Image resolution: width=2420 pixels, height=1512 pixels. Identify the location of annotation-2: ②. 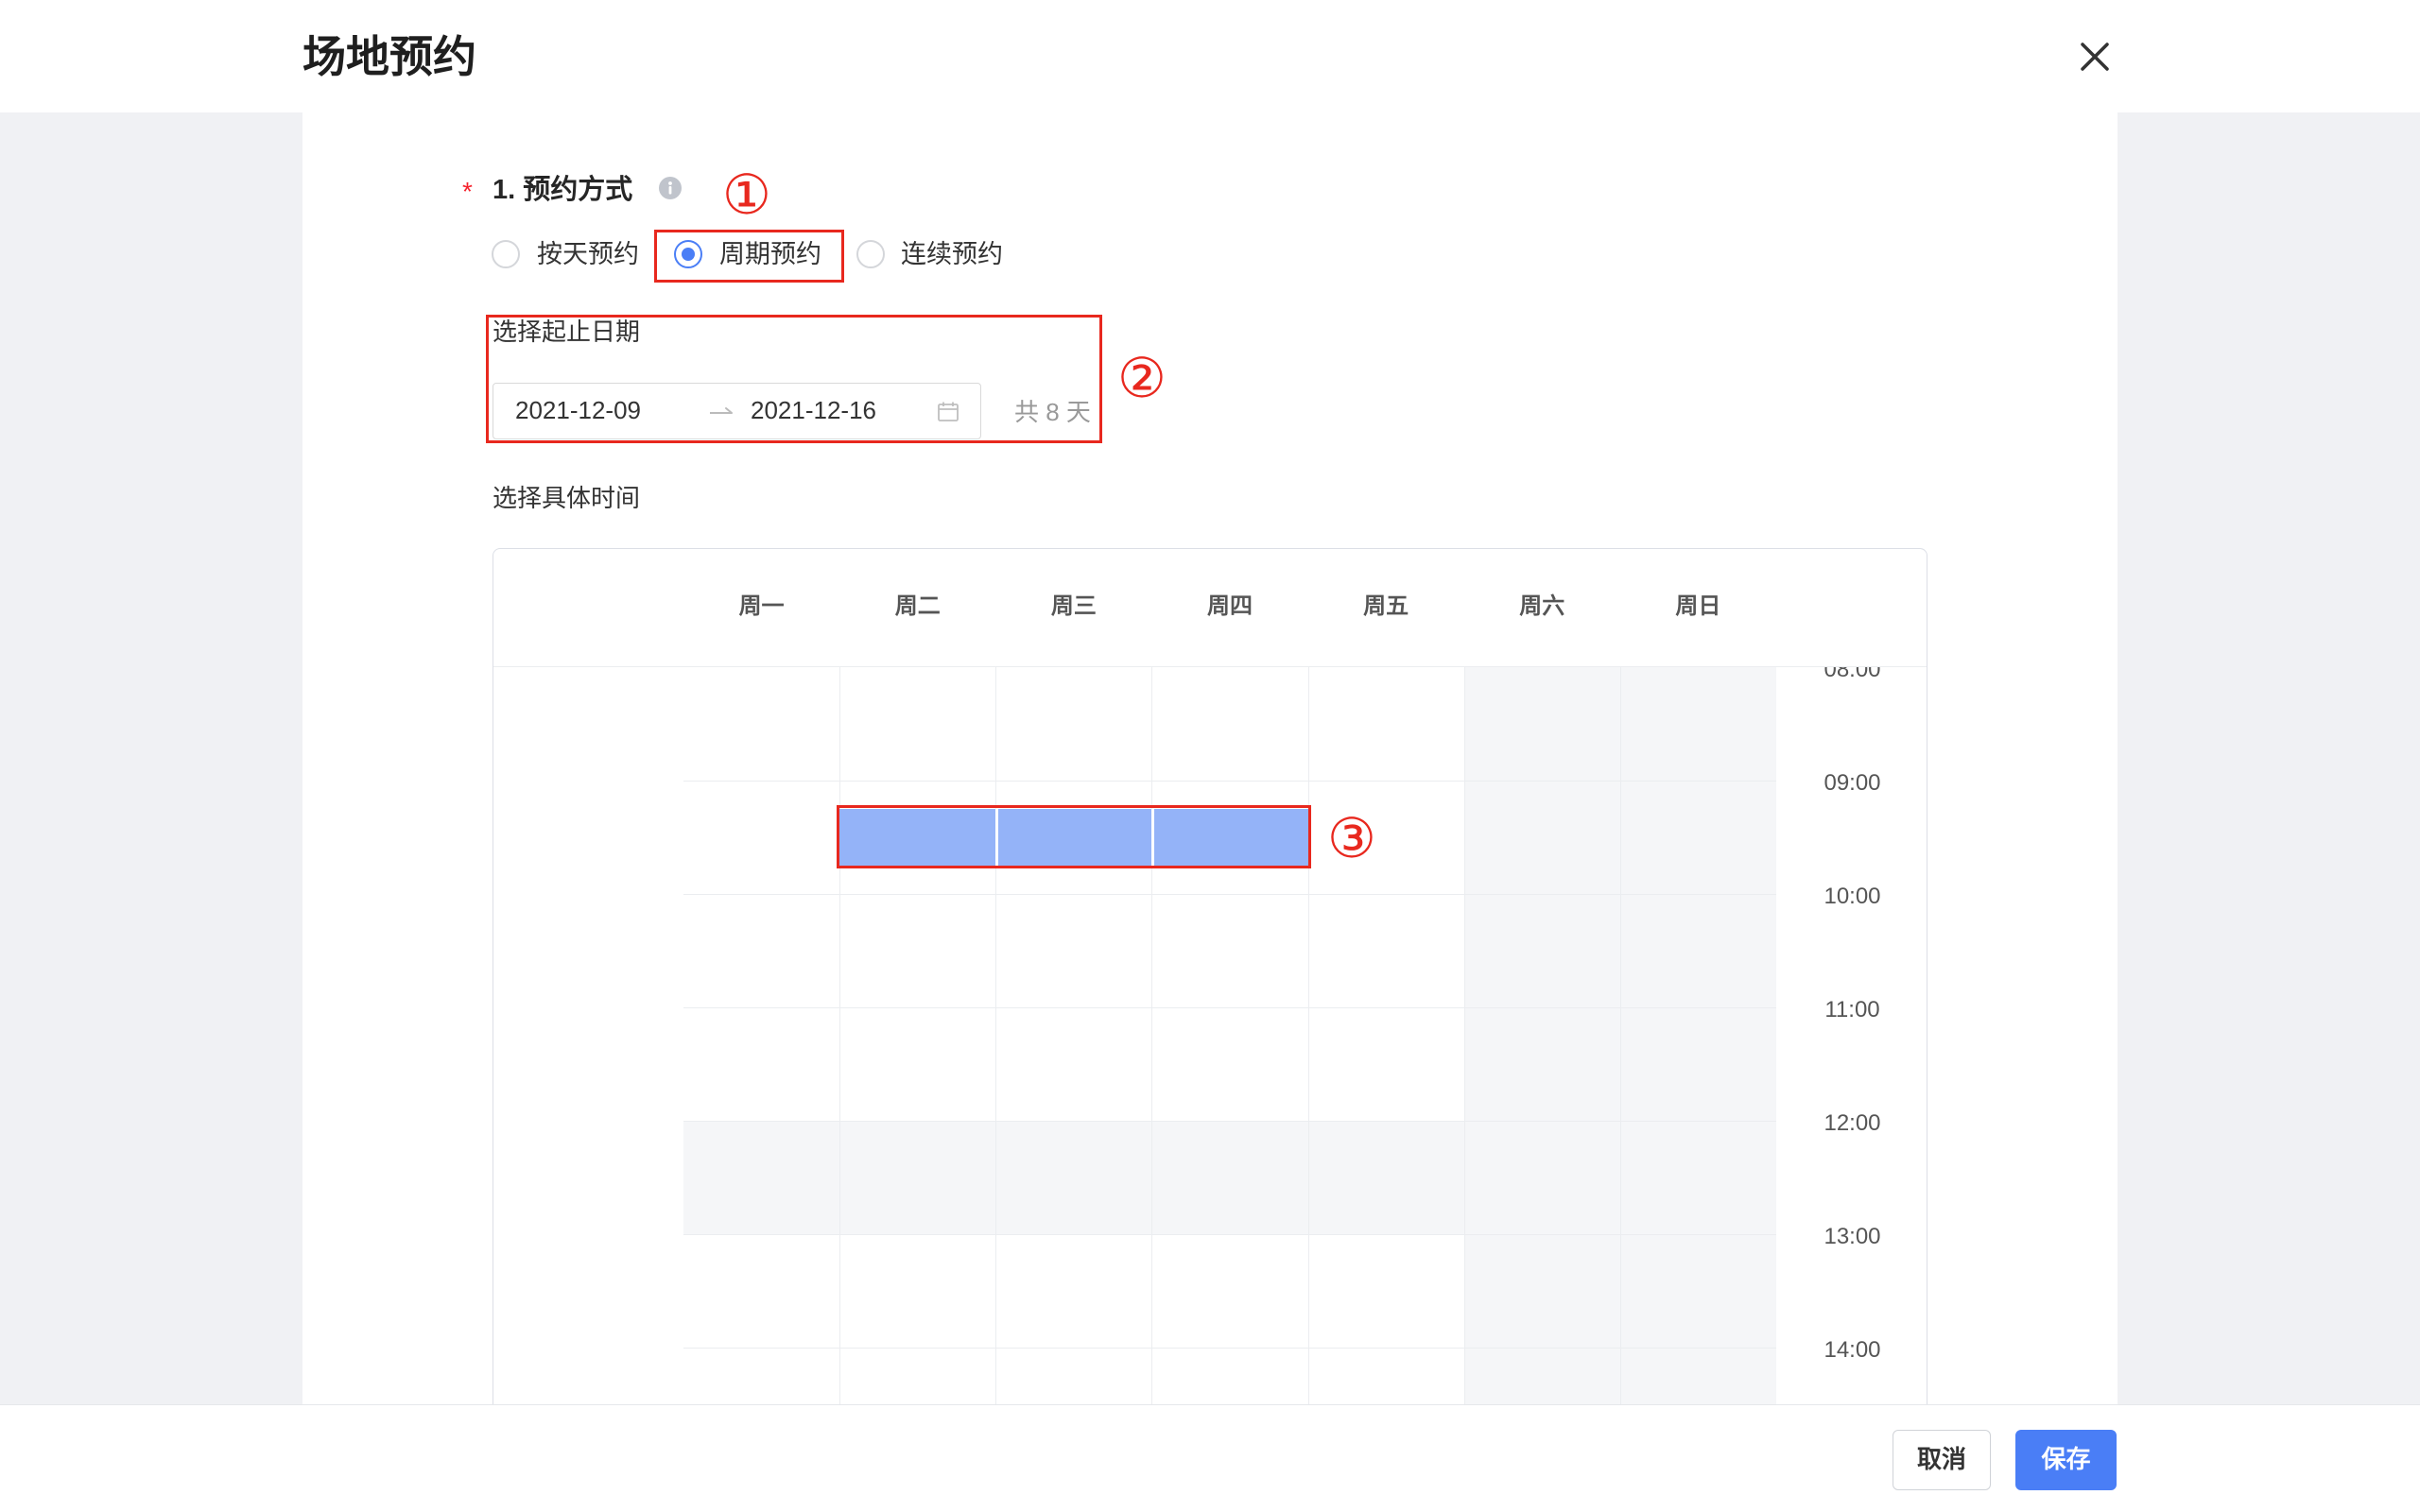
(1142, 378).